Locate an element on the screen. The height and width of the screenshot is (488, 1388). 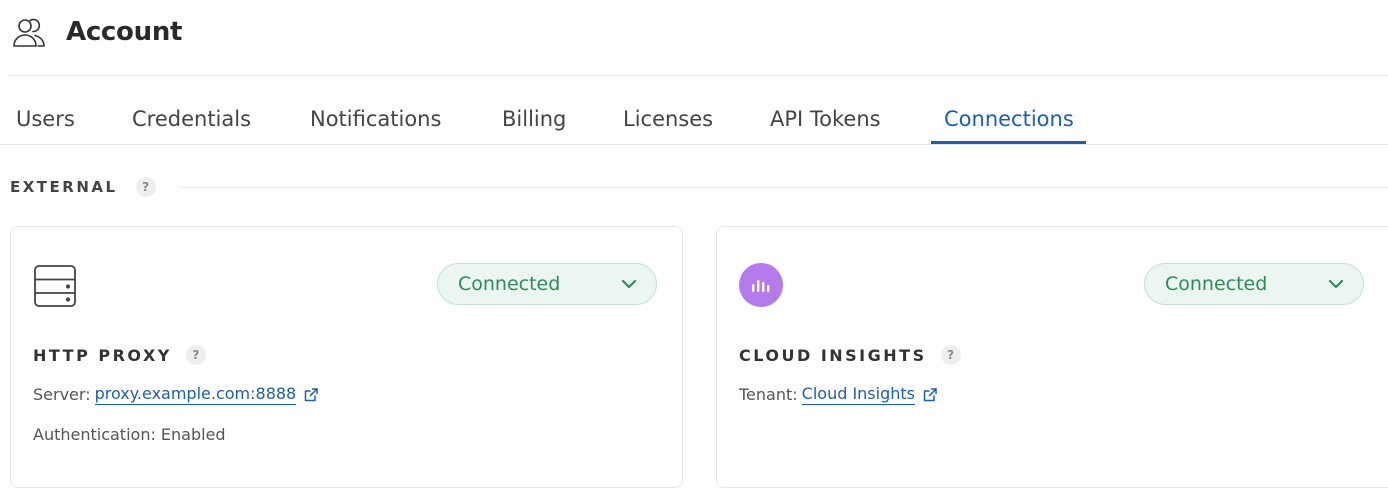
header-divider is located at coordinates (698, 75).